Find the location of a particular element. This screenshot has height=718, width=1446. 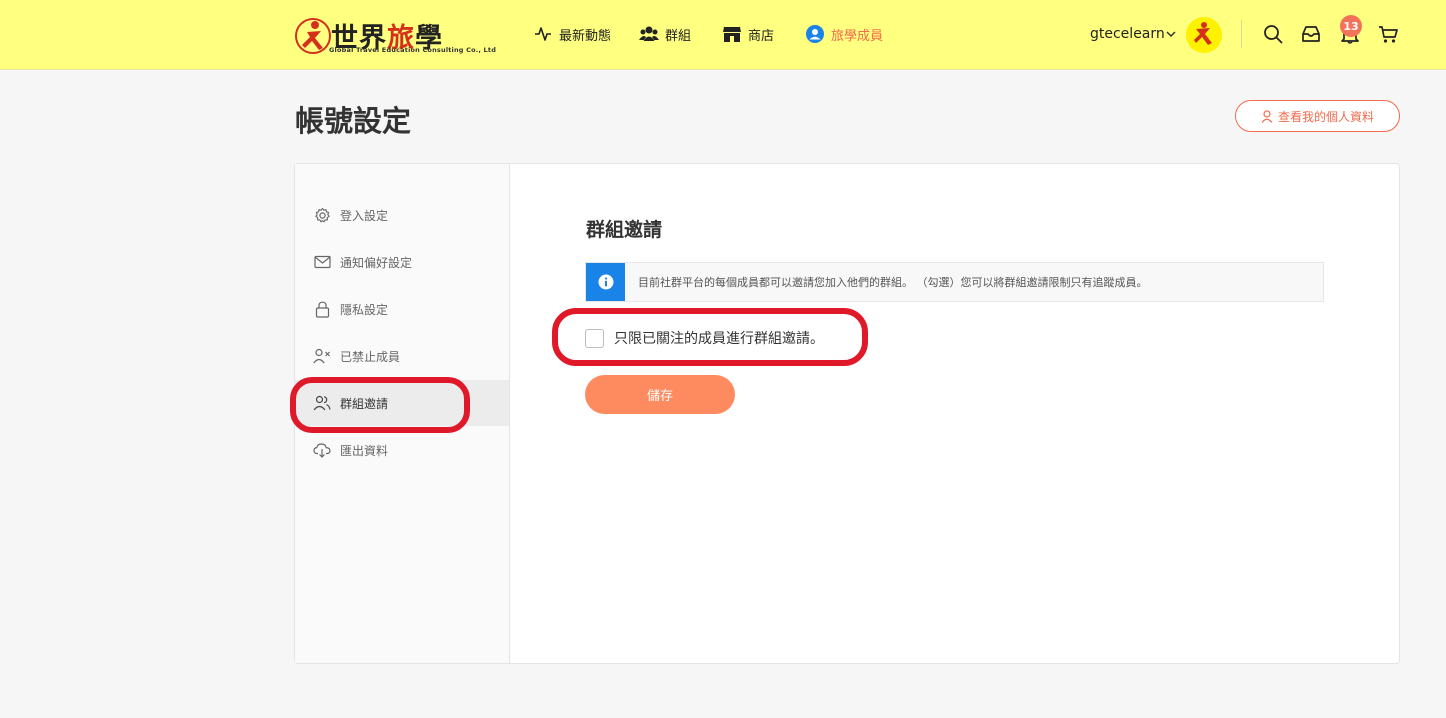

sidebar-item-privacy-settings: 隱私設定 is located at coordinates (402, 309).